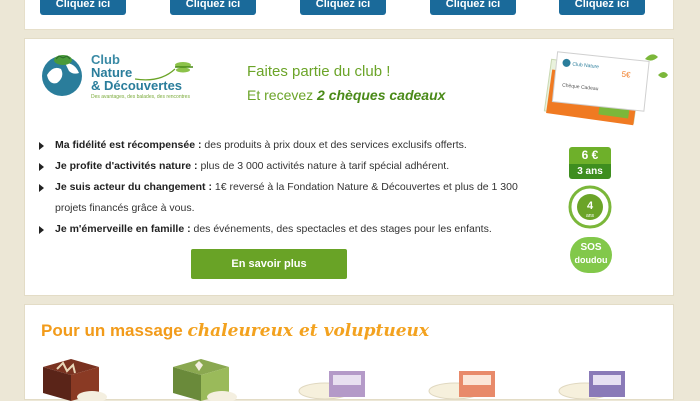 The height and width of the screenshot is (401, 700). I want to click on en-savoir-plus-button: En savoir plus, so click(269, 264).